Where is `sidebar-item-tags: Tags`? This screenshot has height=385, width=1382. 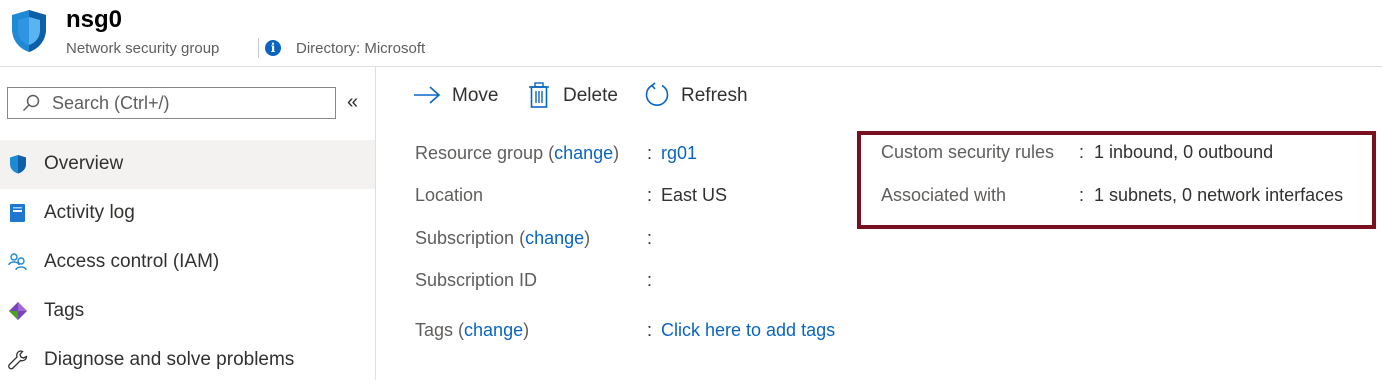 sidebar-item-tags: Tags is located at coordinates (187, 311).